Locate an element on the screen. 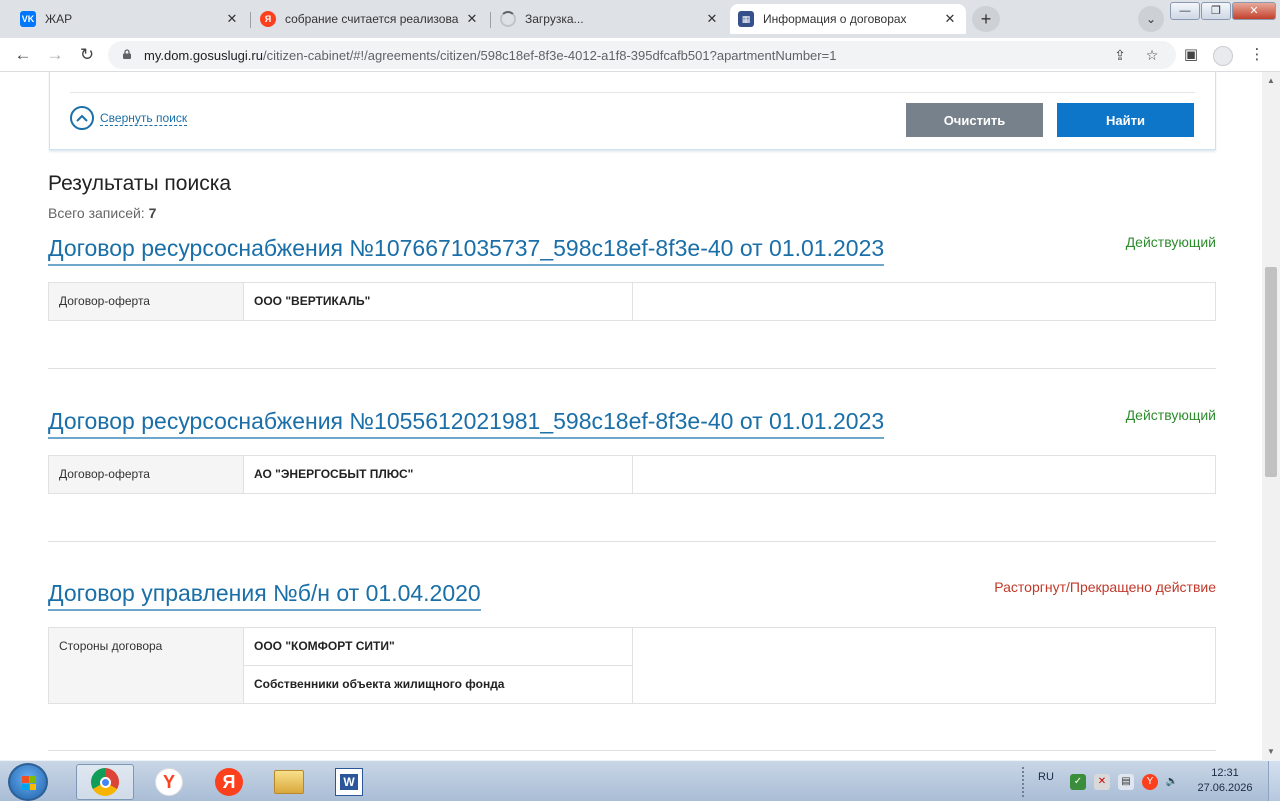 This screenshot has width=1280, height=801. taskbar-explorer is located at coordinates (289, 782).